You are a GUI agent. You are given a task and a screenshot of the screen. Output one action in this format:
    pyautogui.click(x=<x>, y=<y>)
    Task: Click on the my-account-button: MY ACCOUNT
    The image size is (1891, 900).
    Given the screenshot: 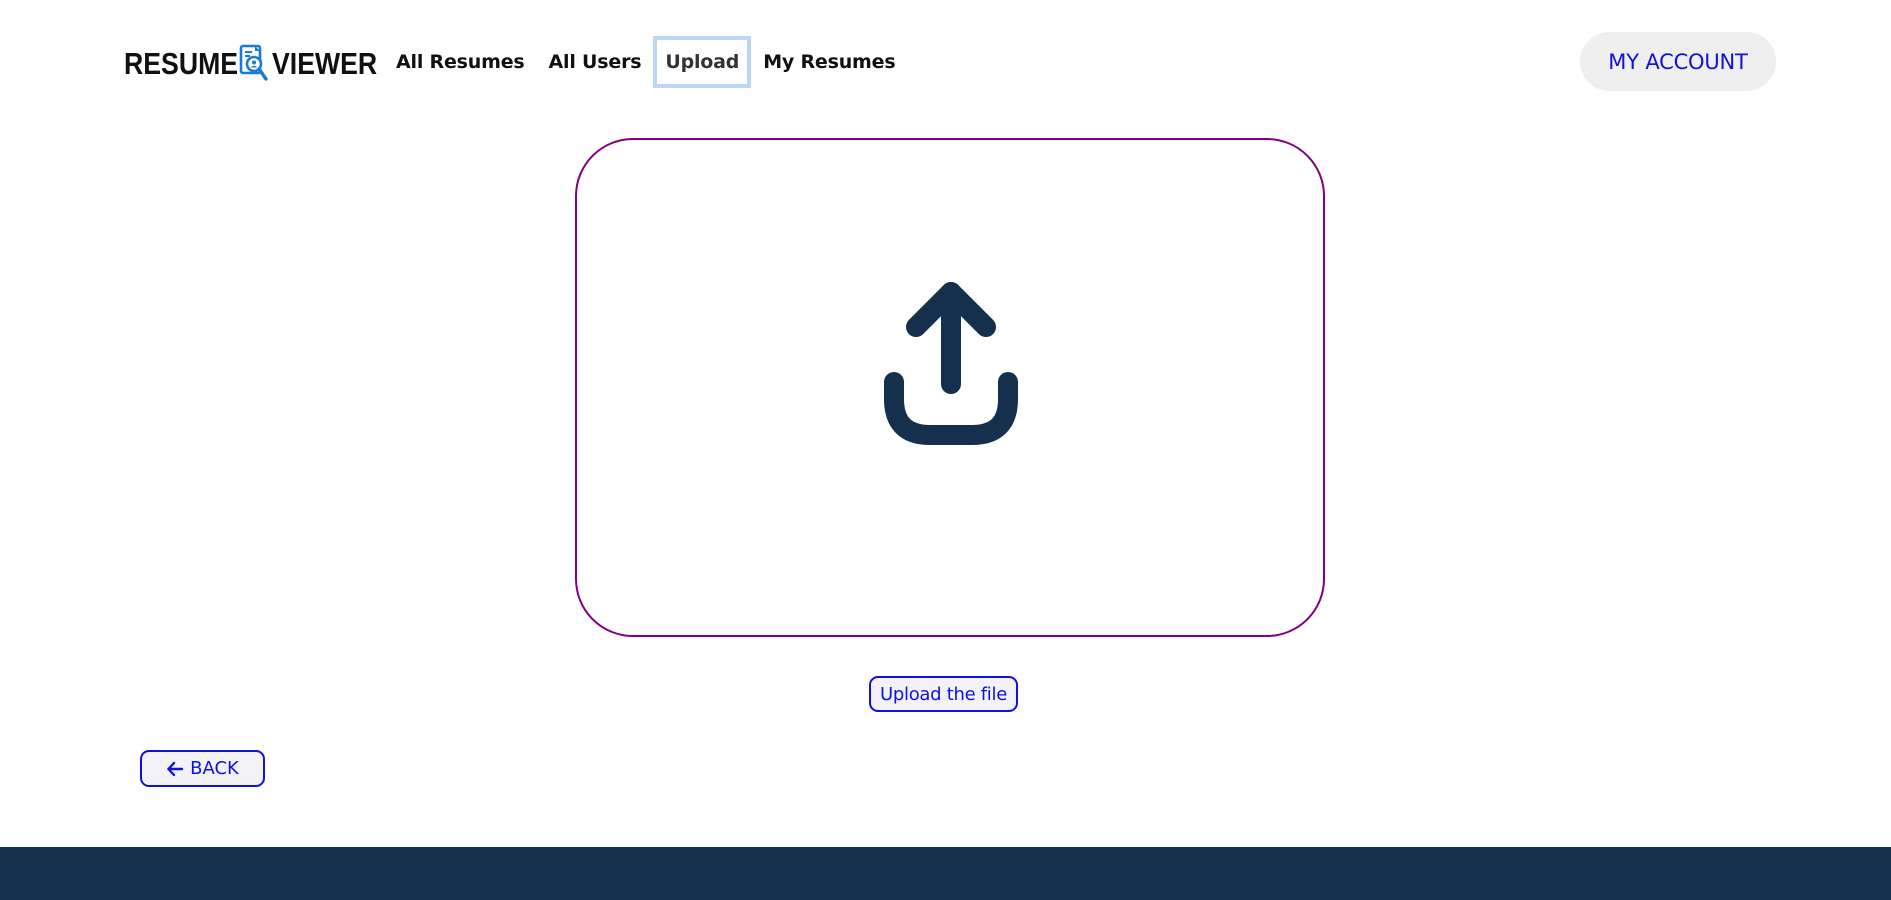 What is the action you would take?
    pyautogui.click(x=1678, y=61)
    